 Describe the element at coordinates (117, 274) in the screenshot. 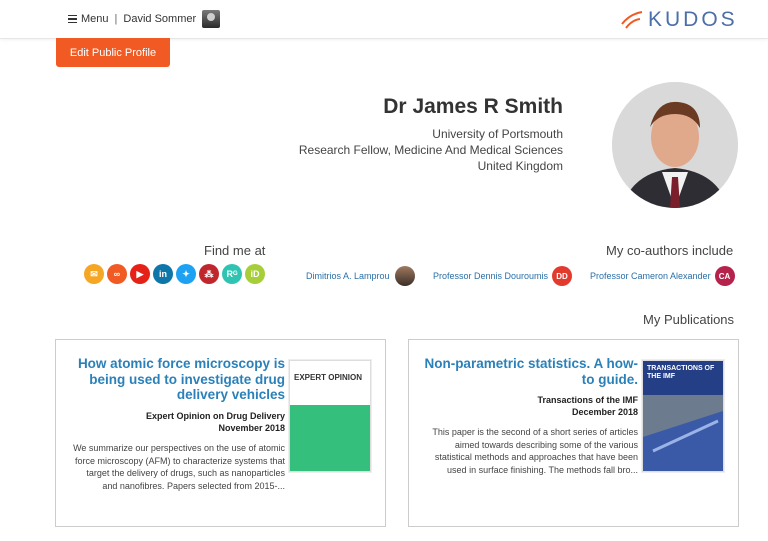

I see `link-icon: ∞` at that location.